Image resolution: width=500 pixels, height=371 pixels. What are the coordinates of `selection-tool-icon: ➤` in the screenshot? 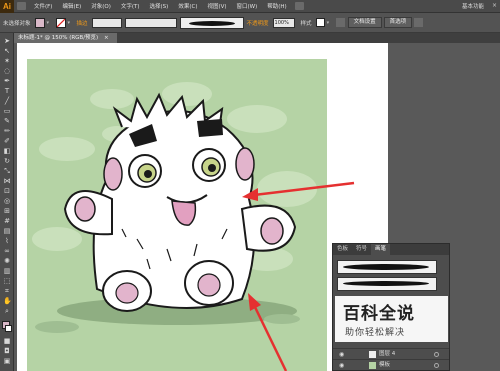 It's located at (7, 41).